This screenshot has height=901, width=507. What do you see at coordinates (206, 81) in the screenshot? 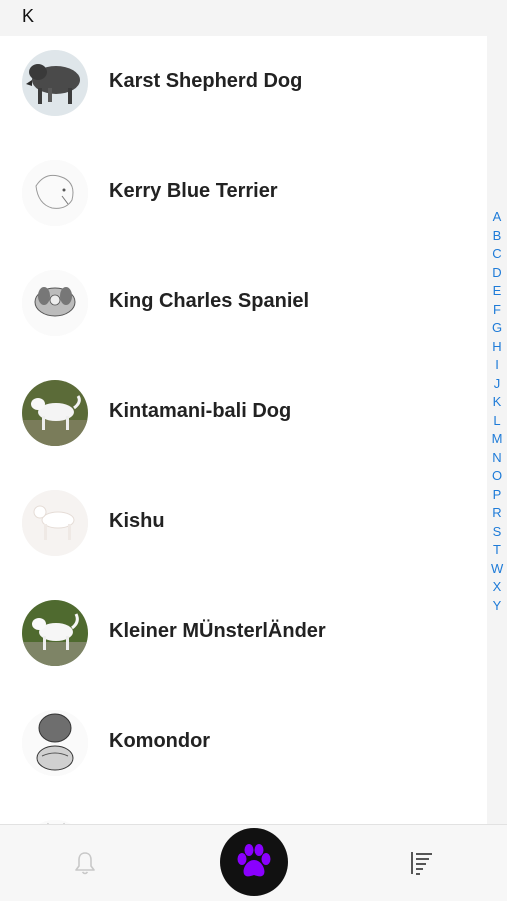
I see `breed-name: Karst Shepherd Dog` at bounding box center [206, 81].